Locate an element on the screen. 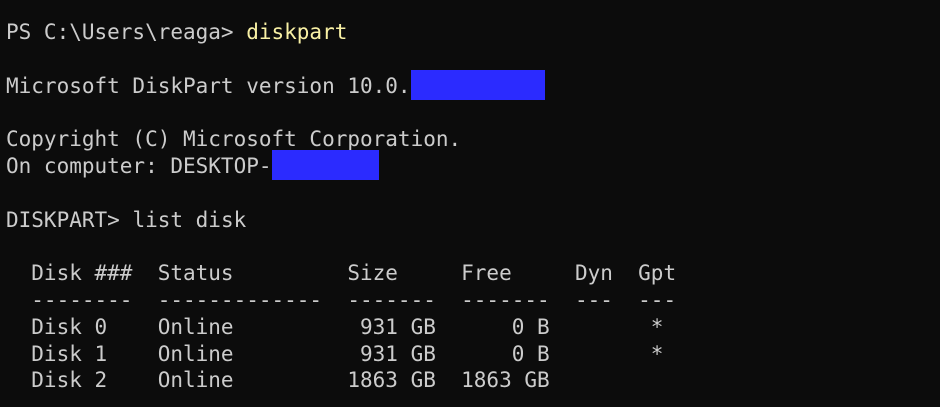 Image resolution: width=940 pixels, height=407 pixels. typed-command: diskpart is located at coordinates (297, 32).